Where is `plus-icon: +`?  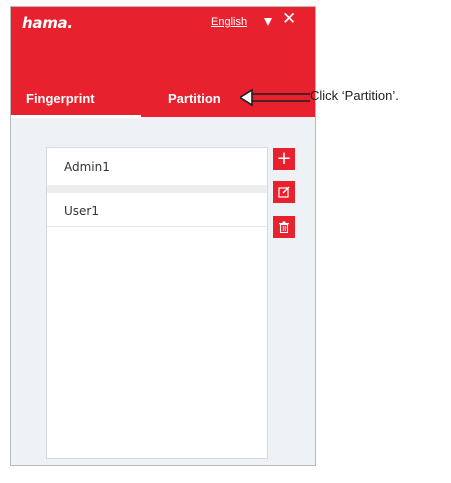 plus-icon: + is located at coordinates (284, 158).